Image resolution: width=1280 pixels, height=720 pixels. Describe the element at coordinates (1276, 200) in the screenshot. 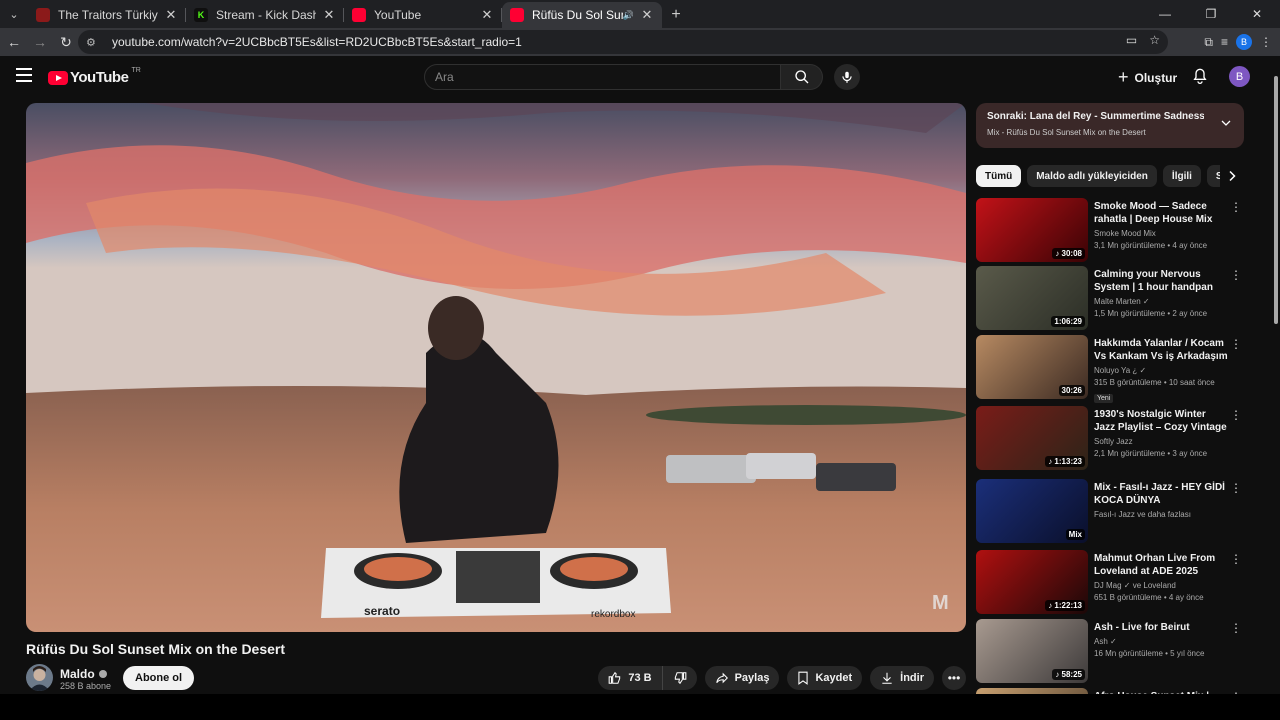

I see `scrollbar-thumb` at that location.